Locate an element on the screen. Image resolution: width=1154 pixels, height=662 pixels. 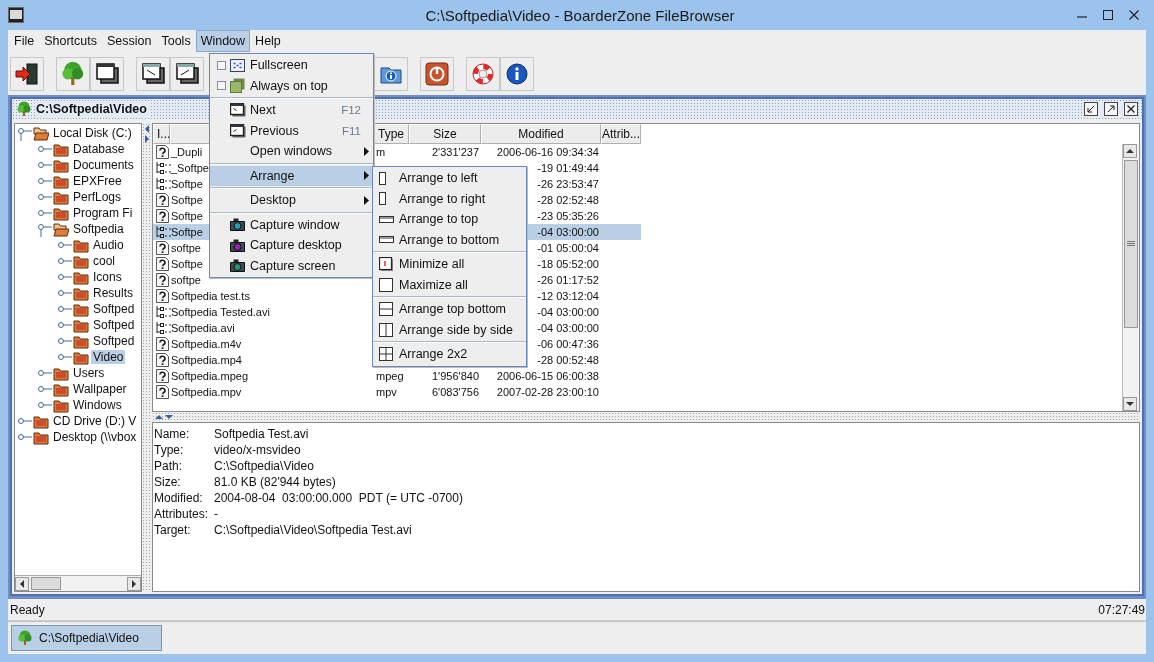
window-down-icon is located at coordinates (153, 73).